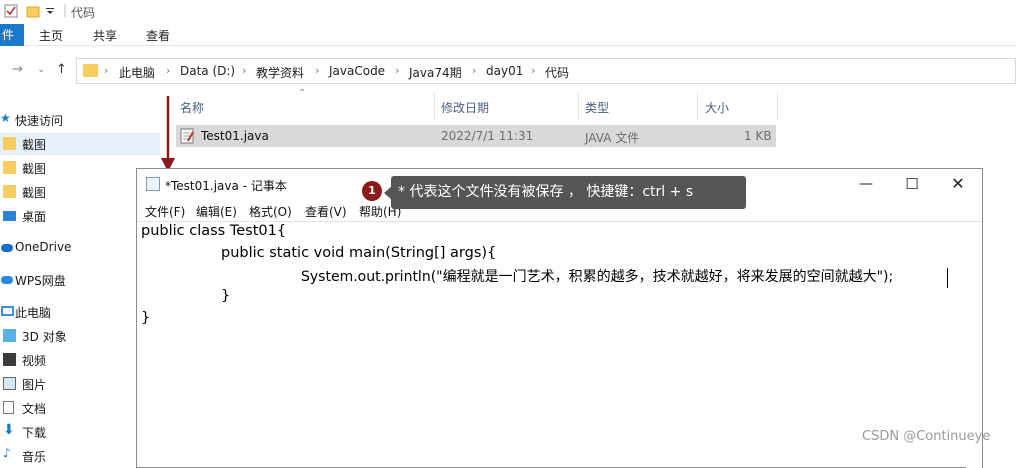 This screenshot has height=468, width=1016. What do you see at coordinates (758, 136) in the screenshot?
I see `file-size: 1 KB` at bounding box center [758, 136].